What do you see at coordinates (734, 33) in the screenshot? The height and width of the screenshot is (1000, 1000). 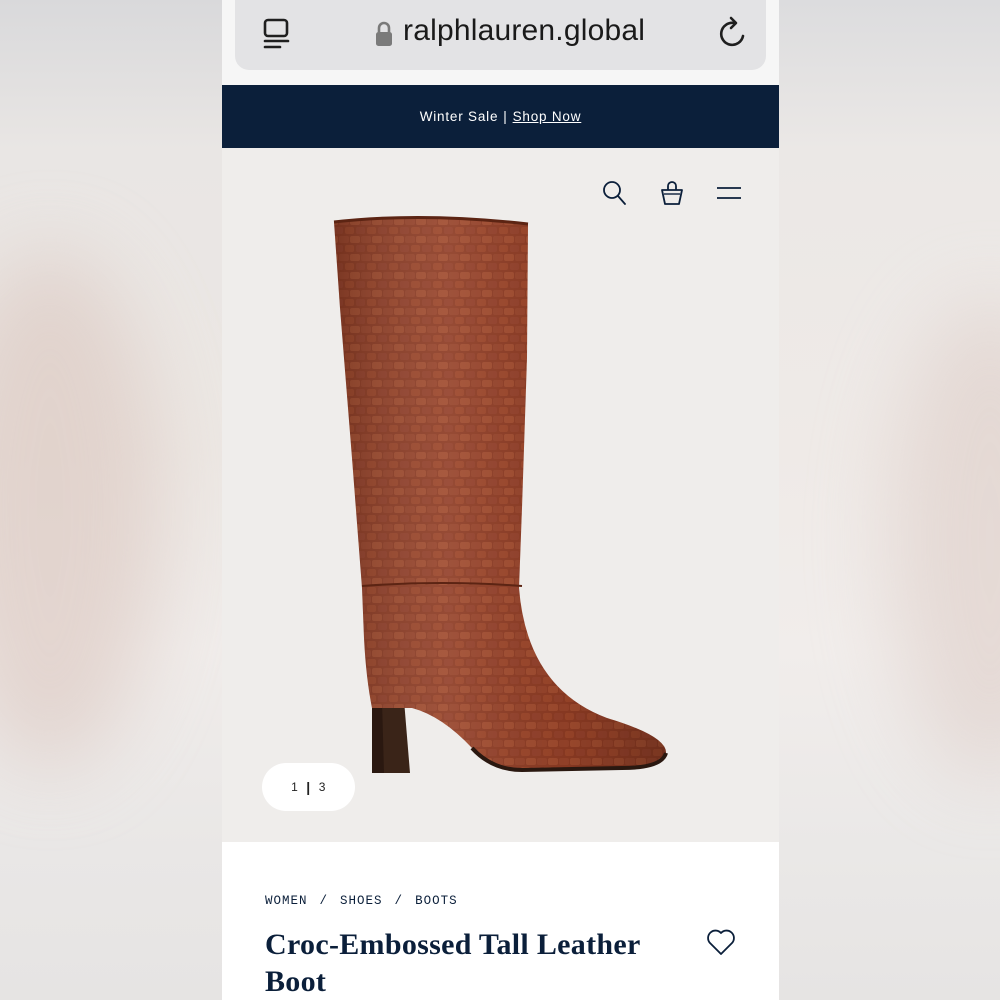 I see `reload-icon` at bounding box center [734, 33].